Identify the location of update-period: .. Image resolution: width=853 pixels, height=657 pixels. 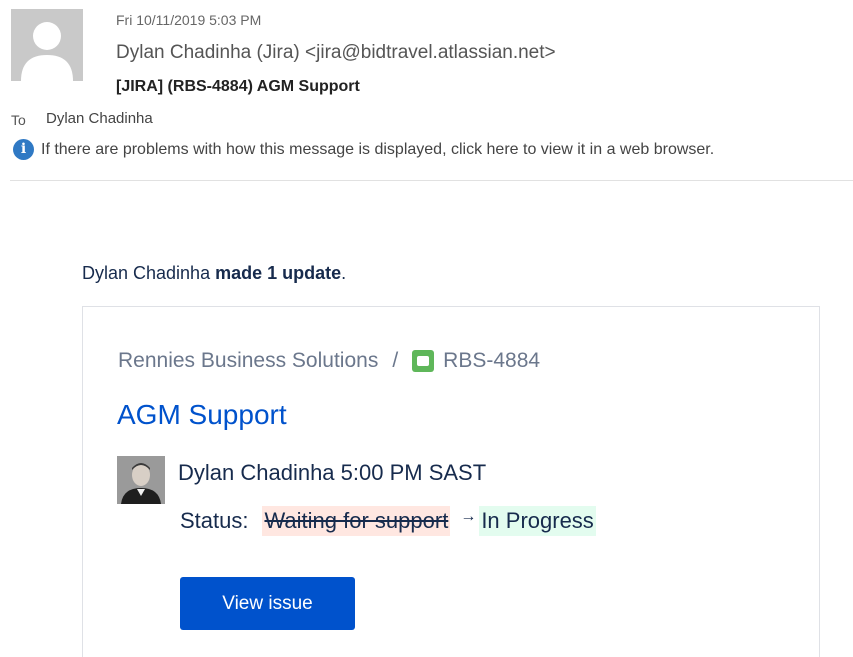
(344, 273).